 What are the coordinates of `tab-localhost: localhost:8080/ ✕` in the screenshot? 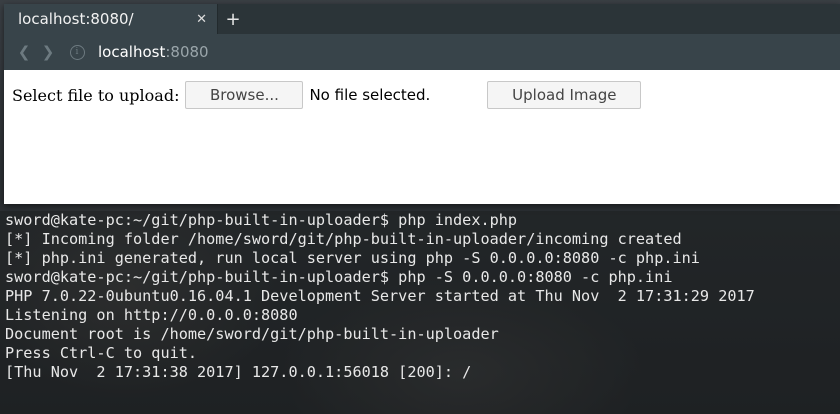 It's located at (111, 19).